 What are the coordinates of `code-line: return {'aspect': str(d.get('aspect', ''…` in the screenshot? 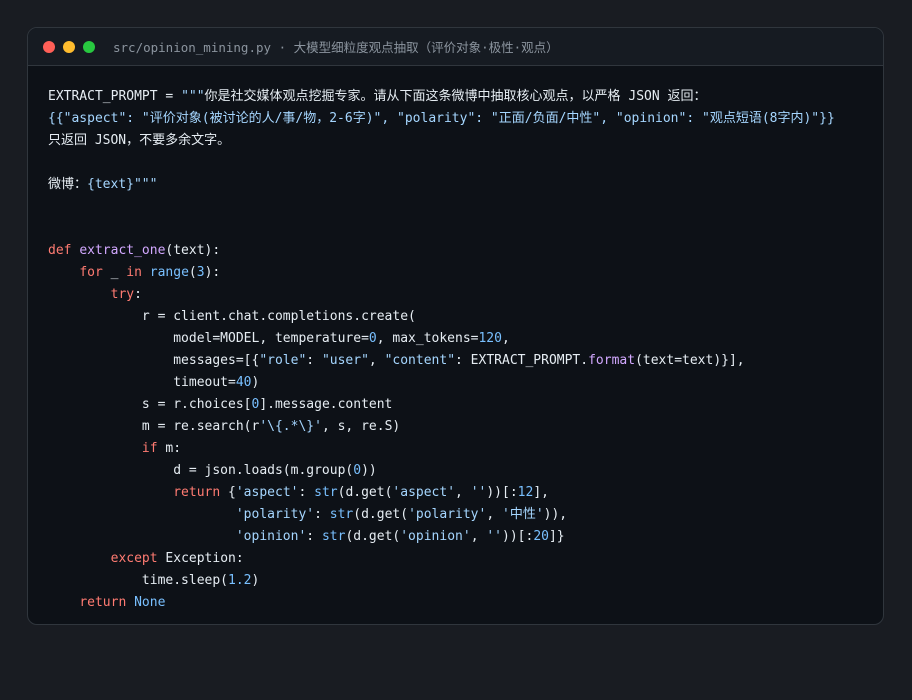 It's located at (465, 493).